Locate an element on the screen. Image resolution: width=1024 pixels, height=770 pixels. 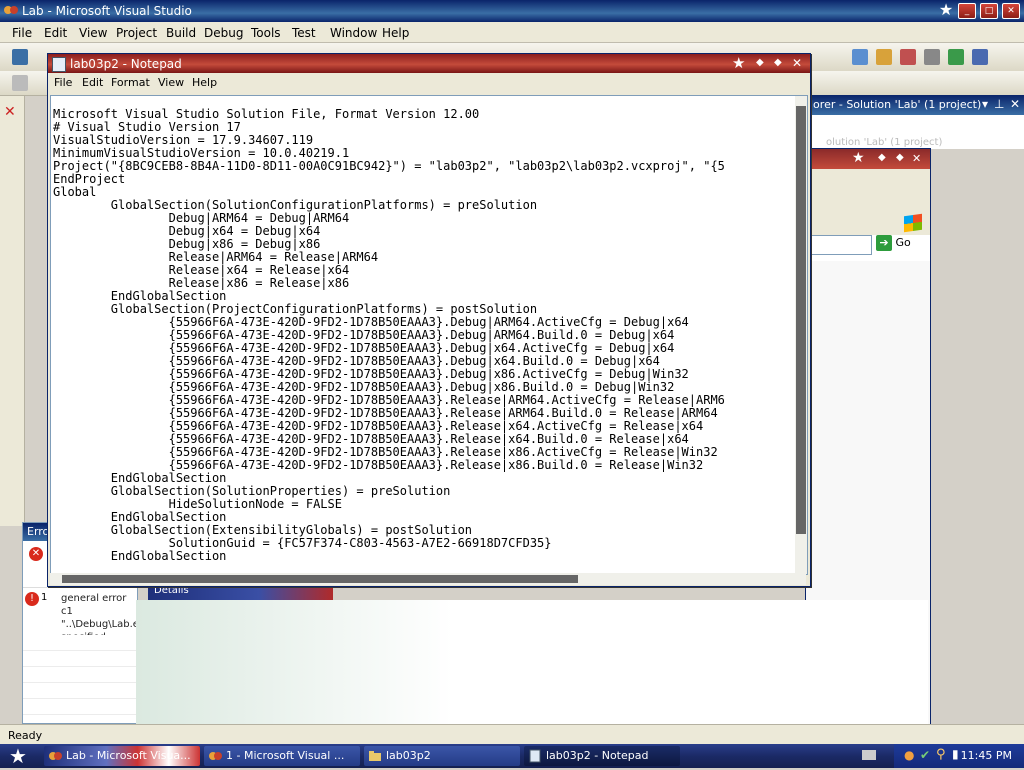
error-number: 1 is located at coordinates (44, 597).